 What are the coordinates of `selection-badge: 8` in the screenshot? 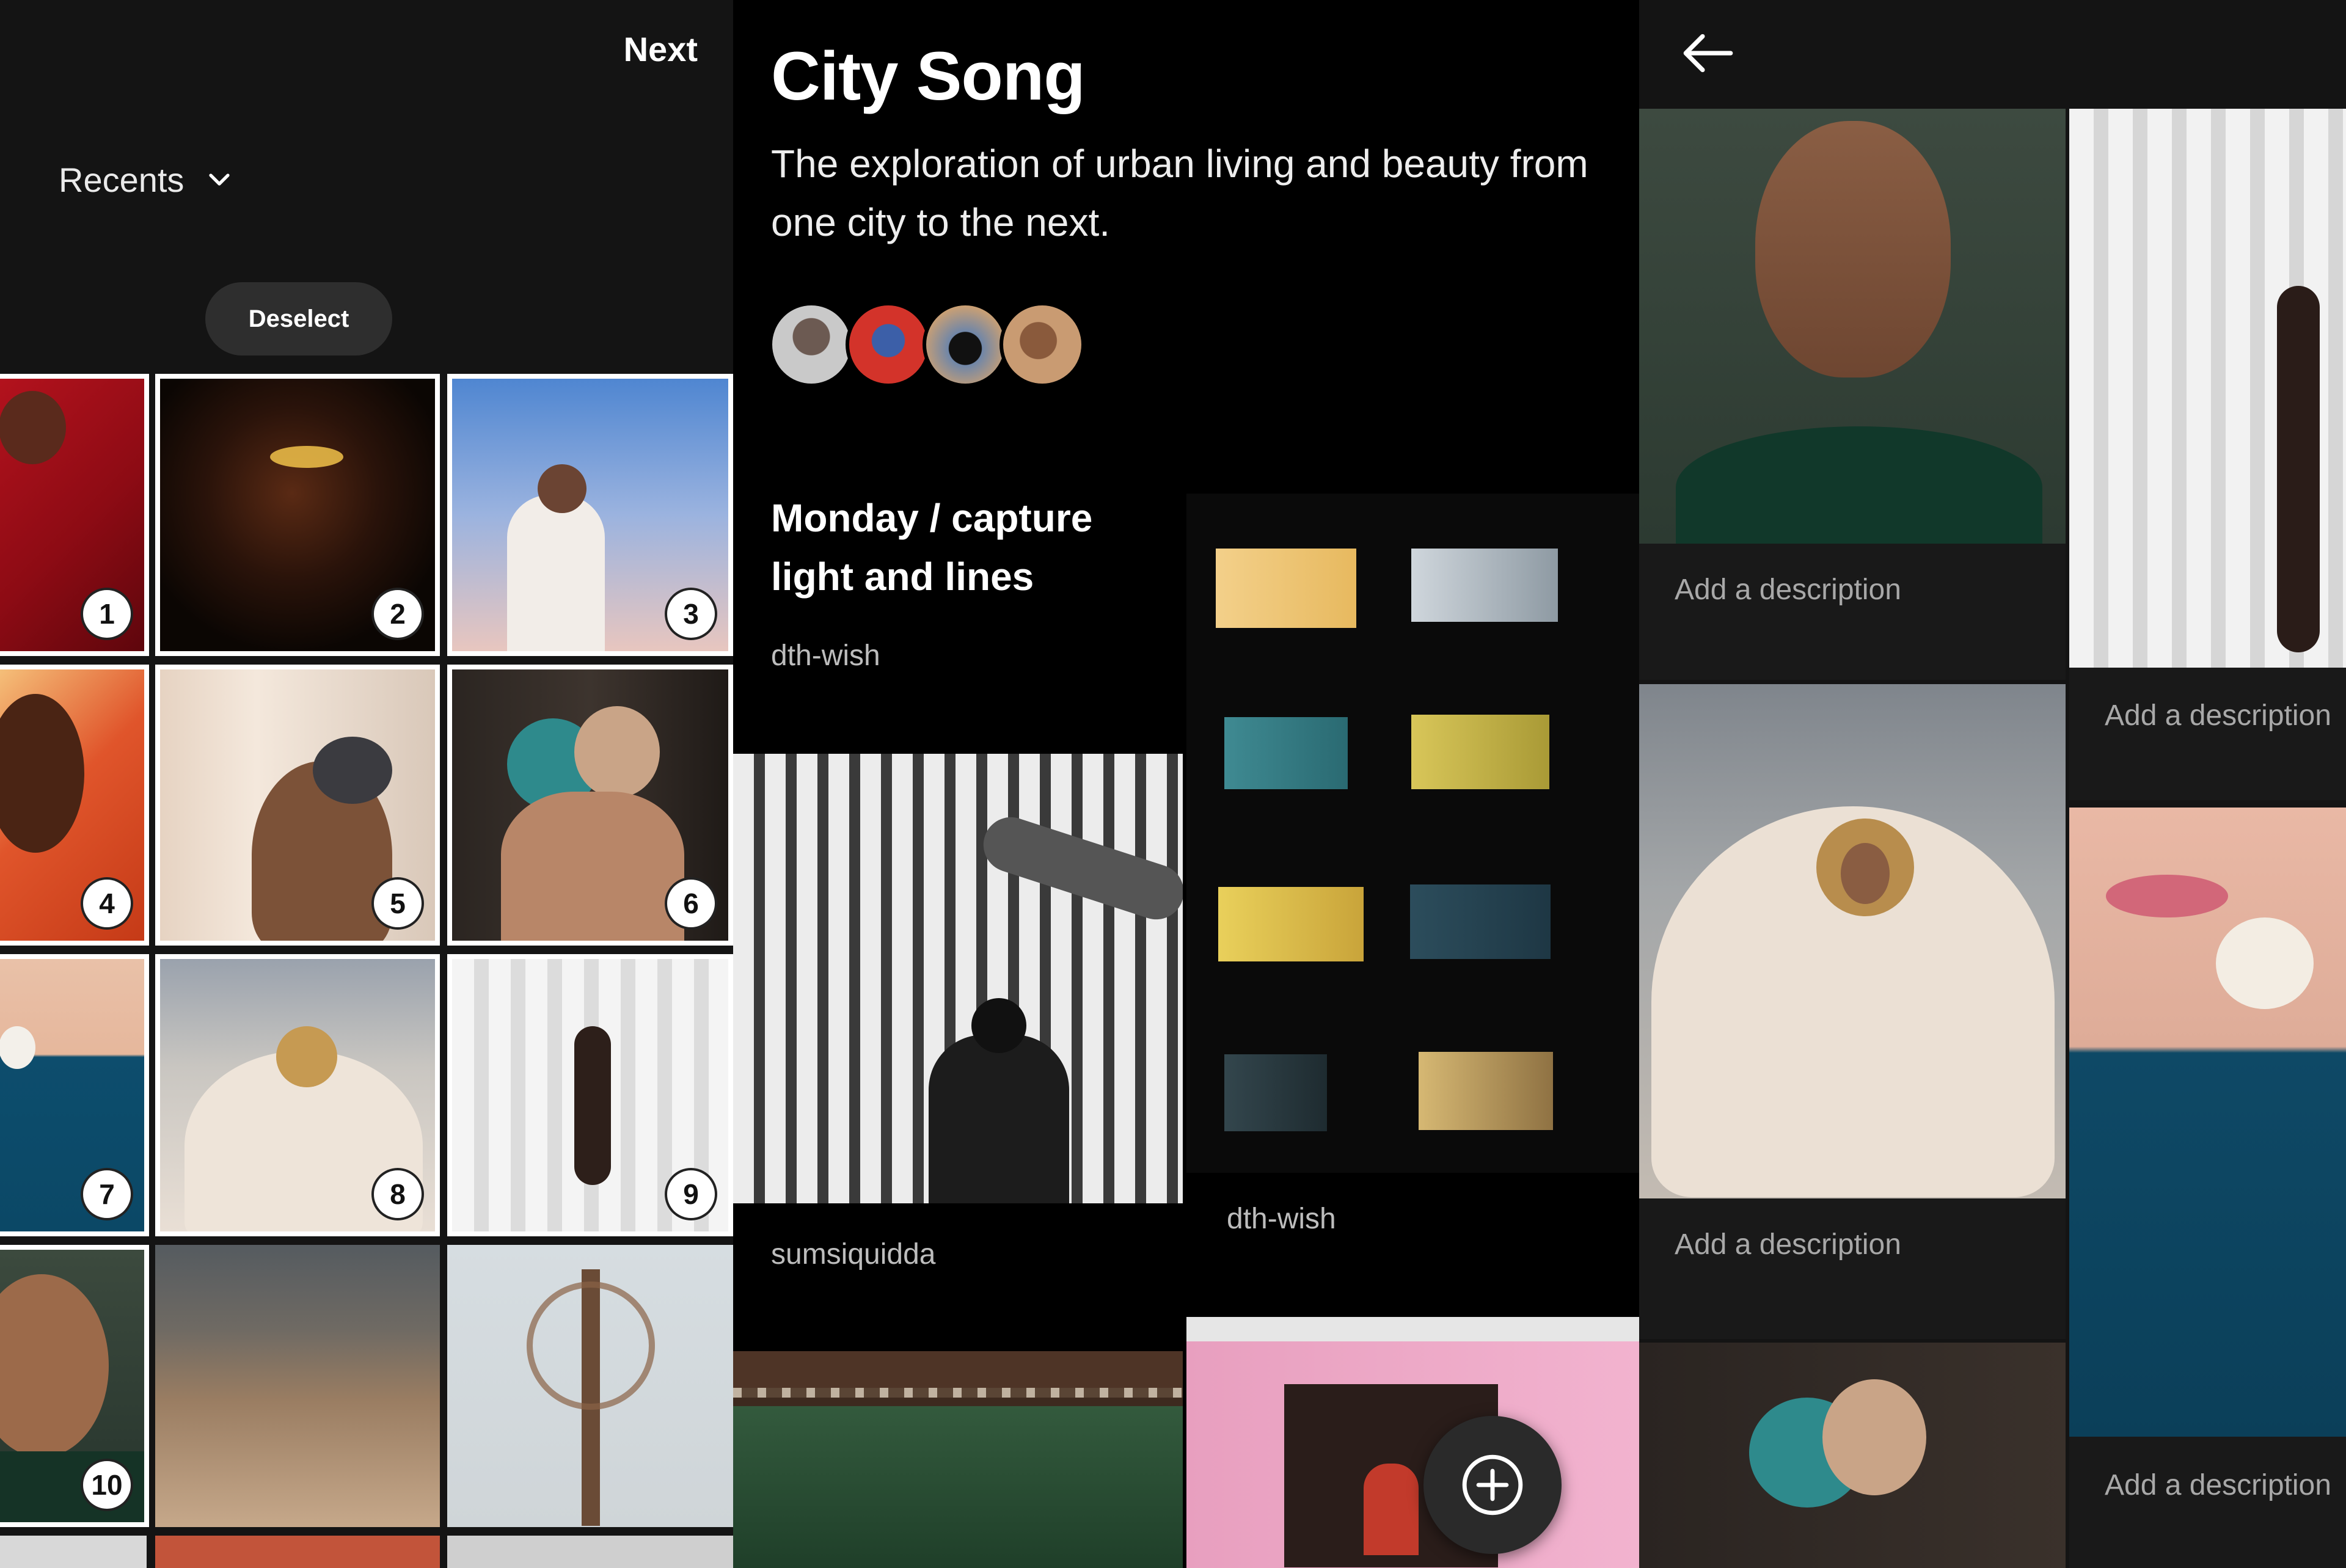 It's located at (398, 1194).